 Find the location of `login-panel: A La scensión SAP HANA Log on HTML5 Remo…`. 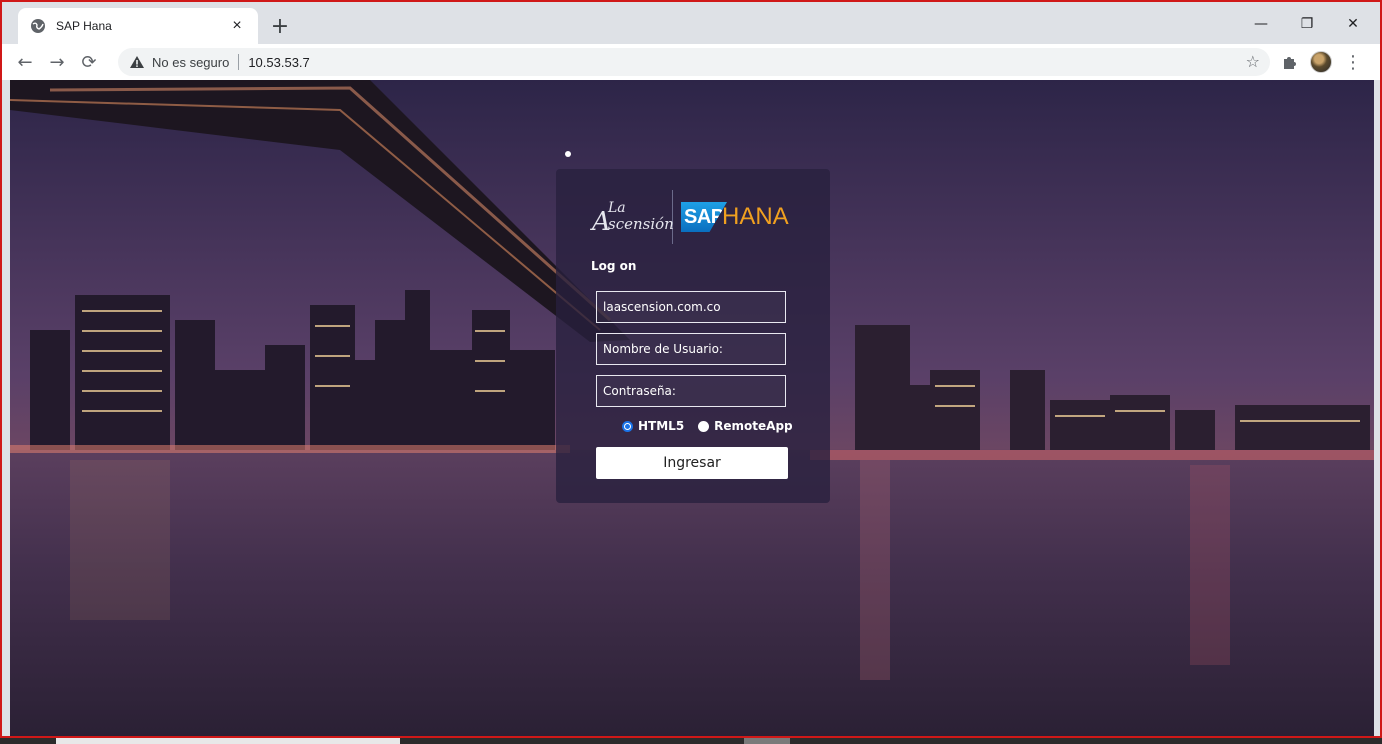

login-panel: A La scensión SAP HANA Log on HTML5 Remo… is located at coordinates (693, 336).